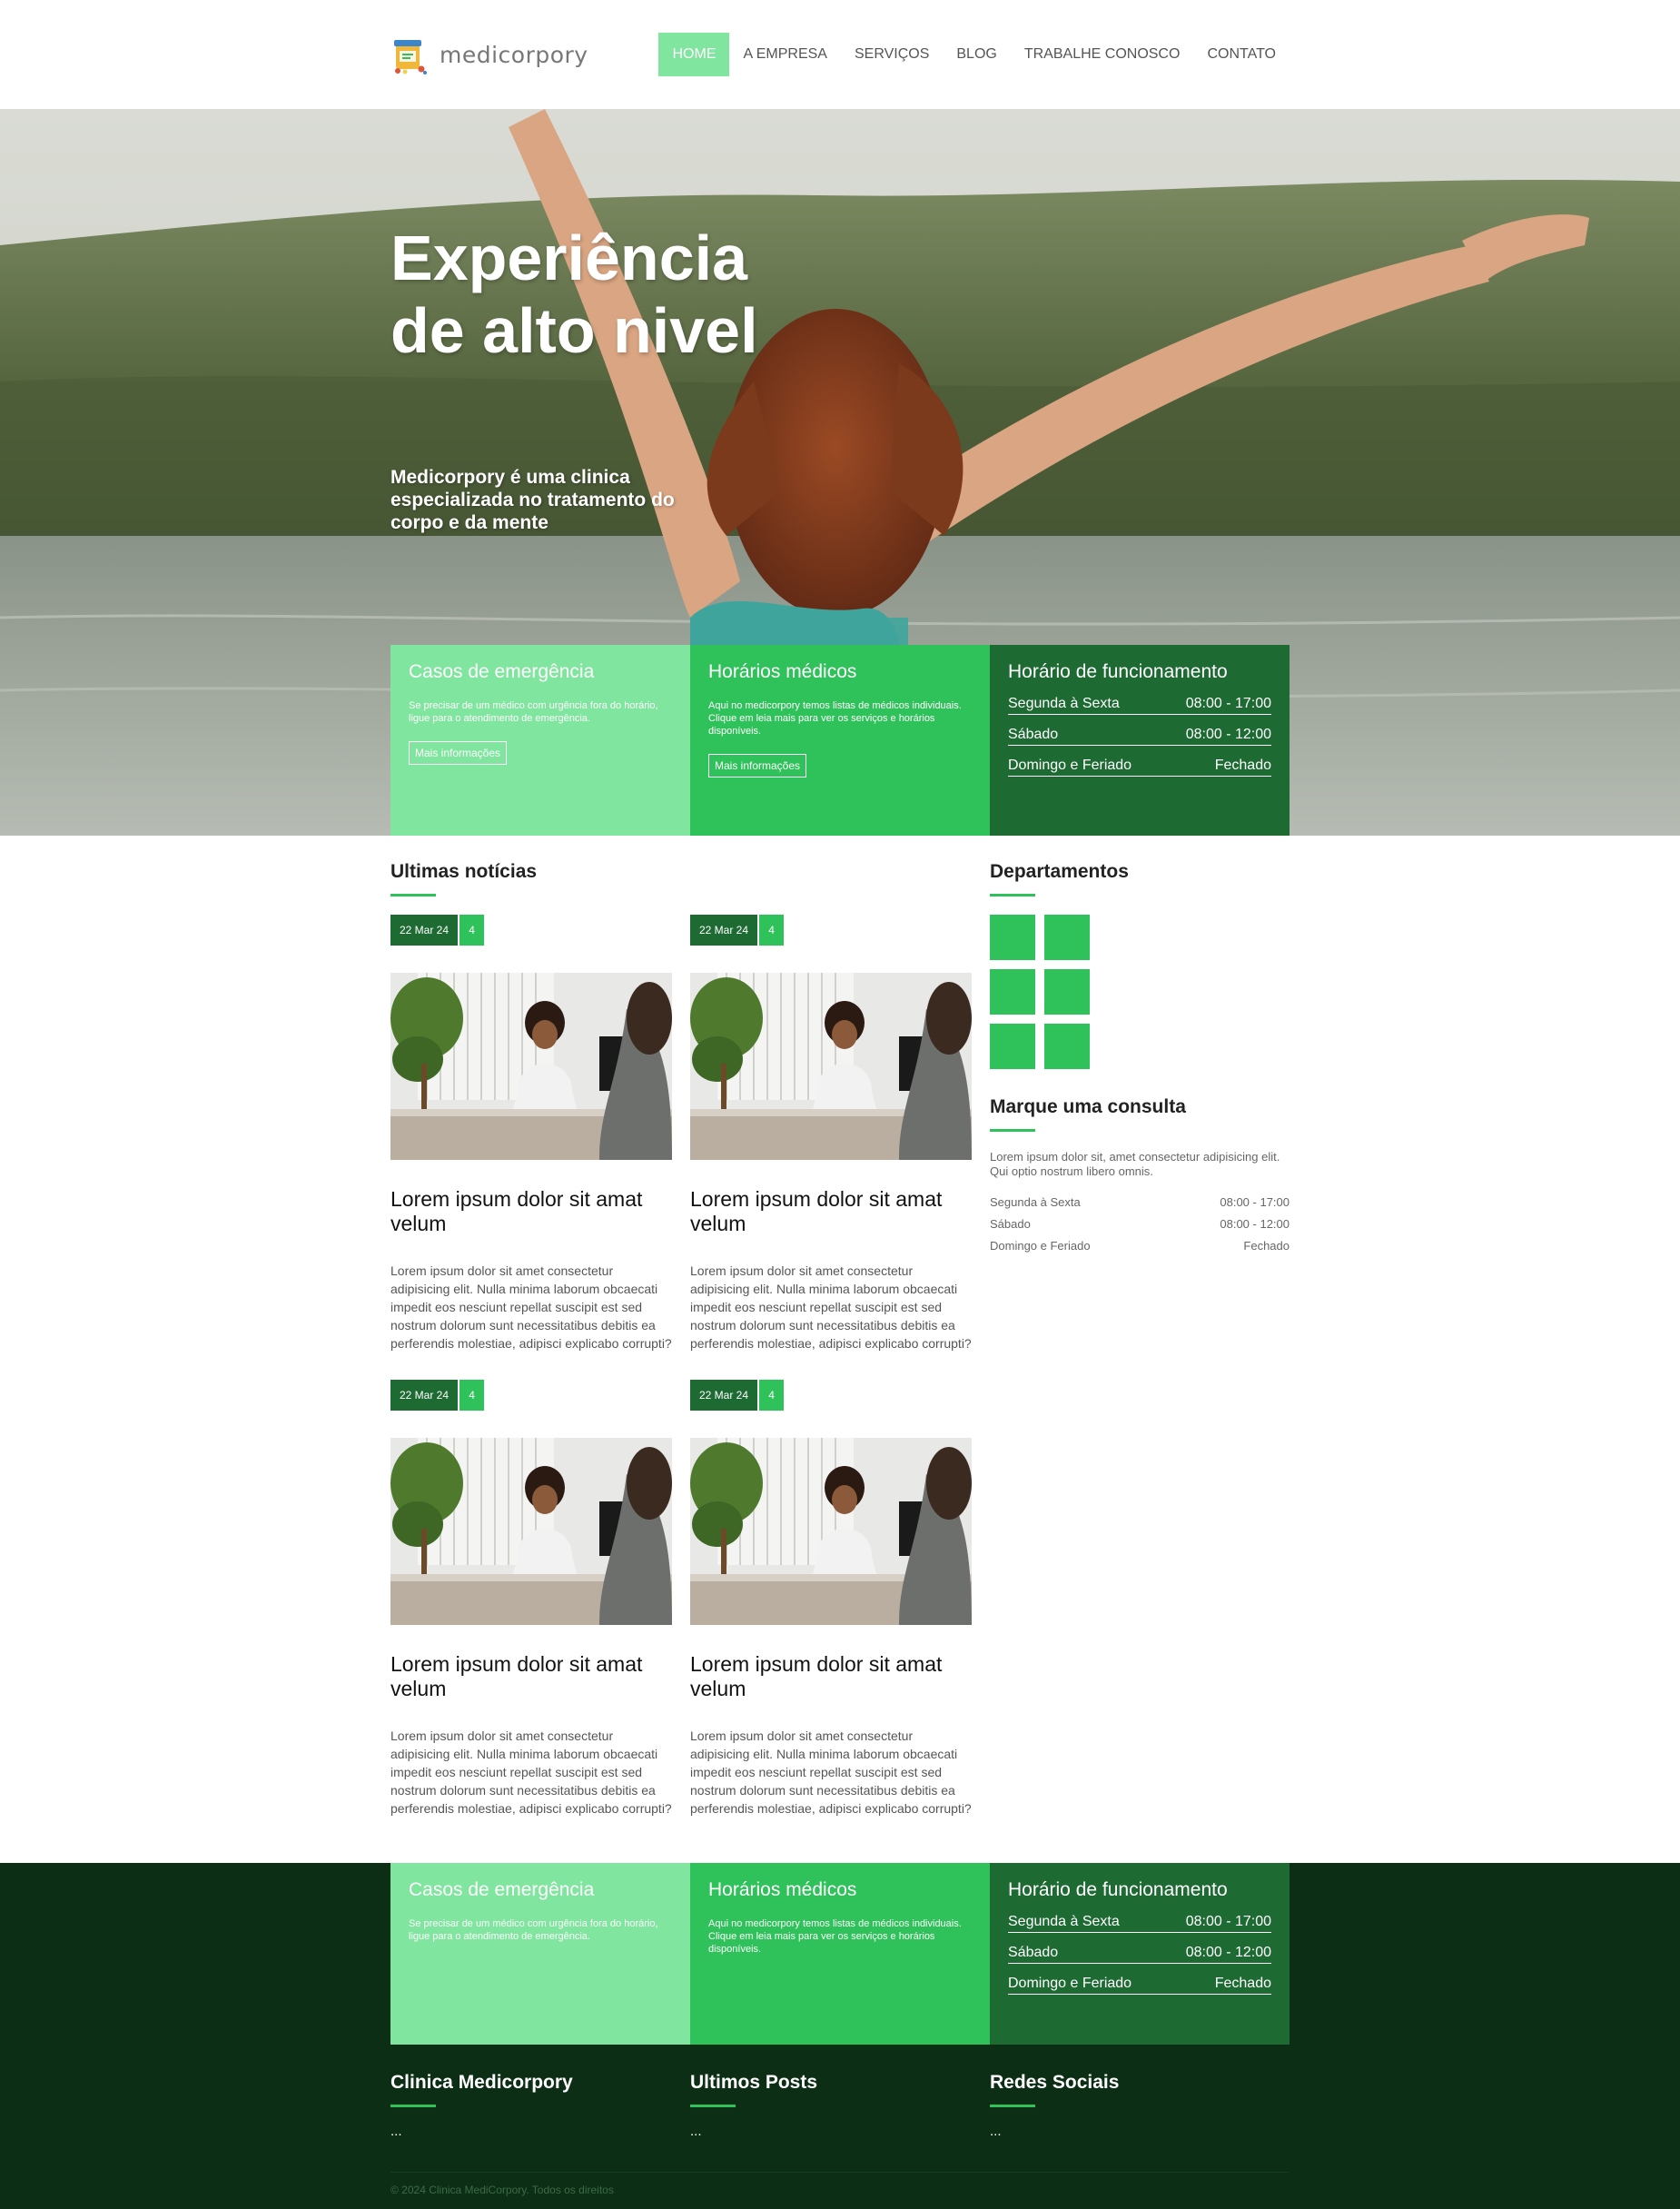 Image resolution: width=1680 pixels, height=2209 pixels. I want to click on emergency-more-button: Mais informações, so click(459, 753).